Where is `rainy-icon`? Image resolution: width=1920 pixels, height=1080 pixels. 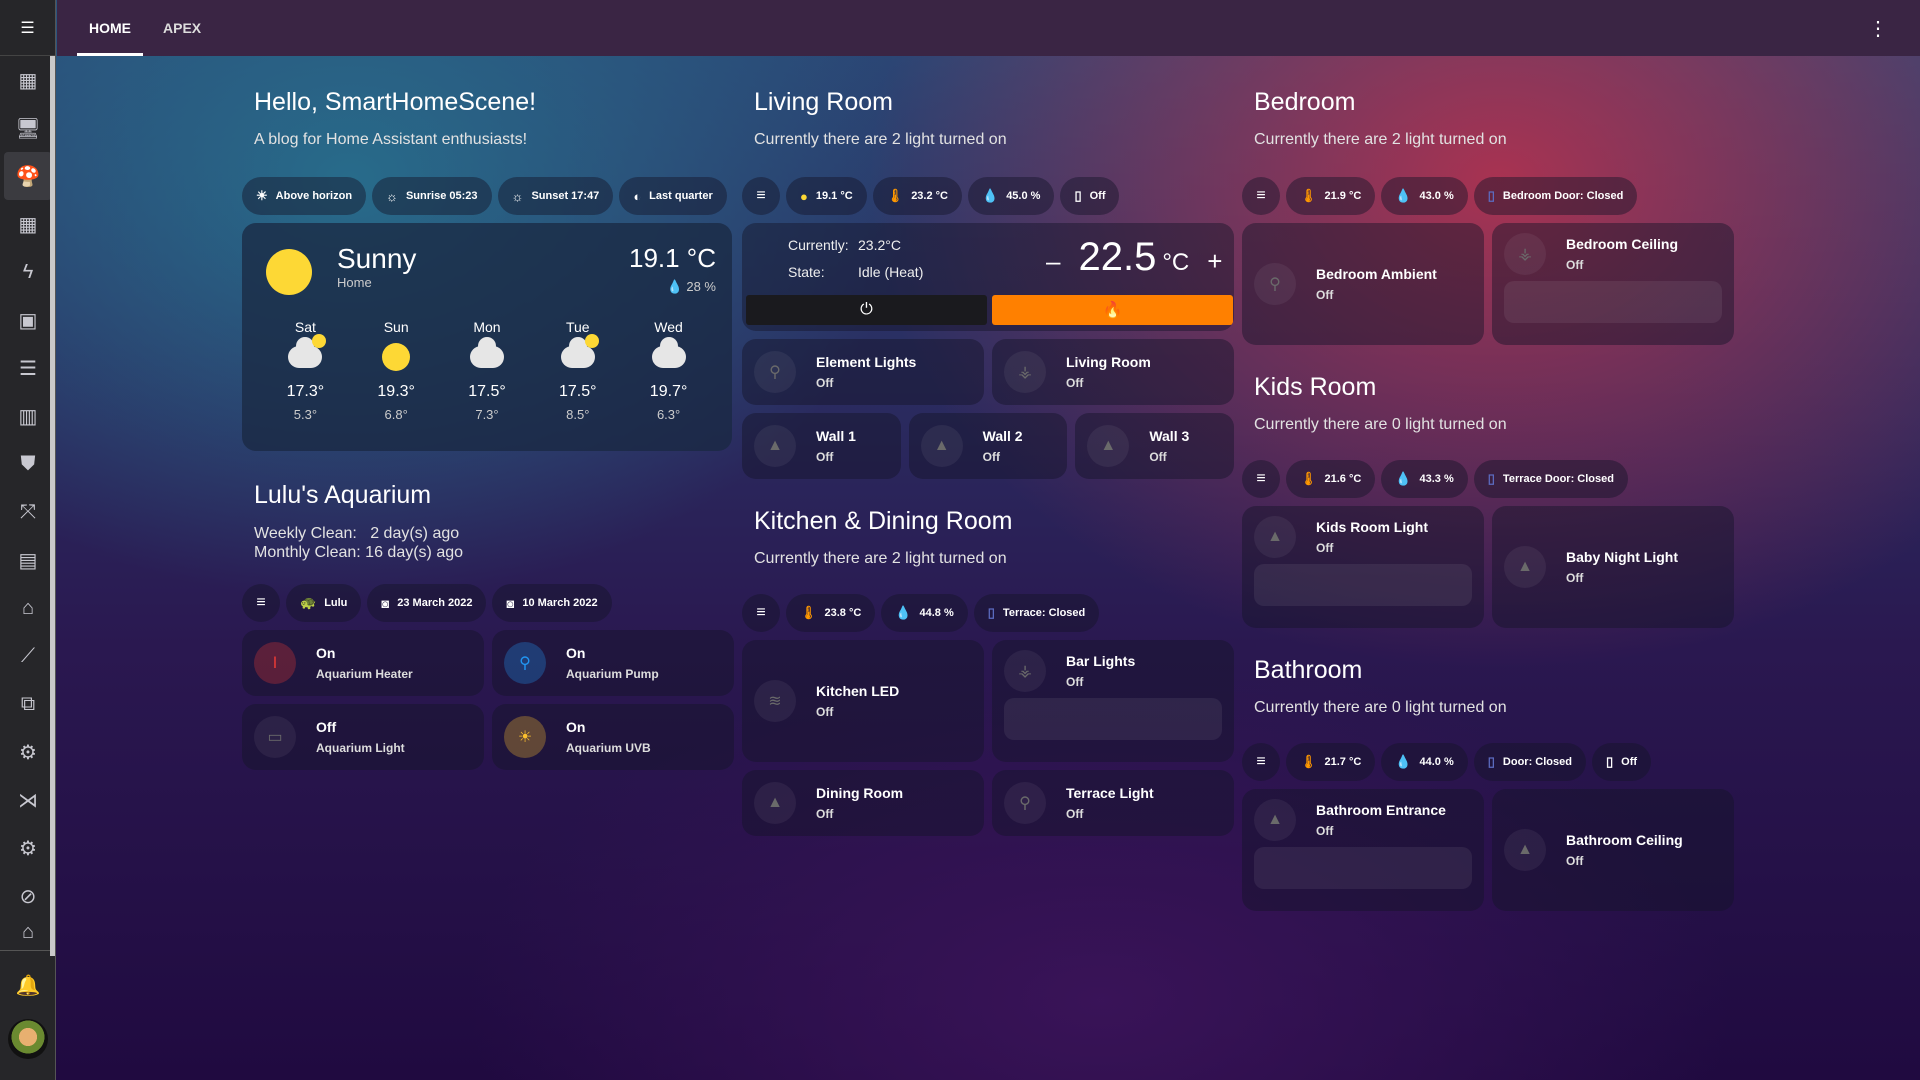
rainy-icon is located at coordinates (486, 352).